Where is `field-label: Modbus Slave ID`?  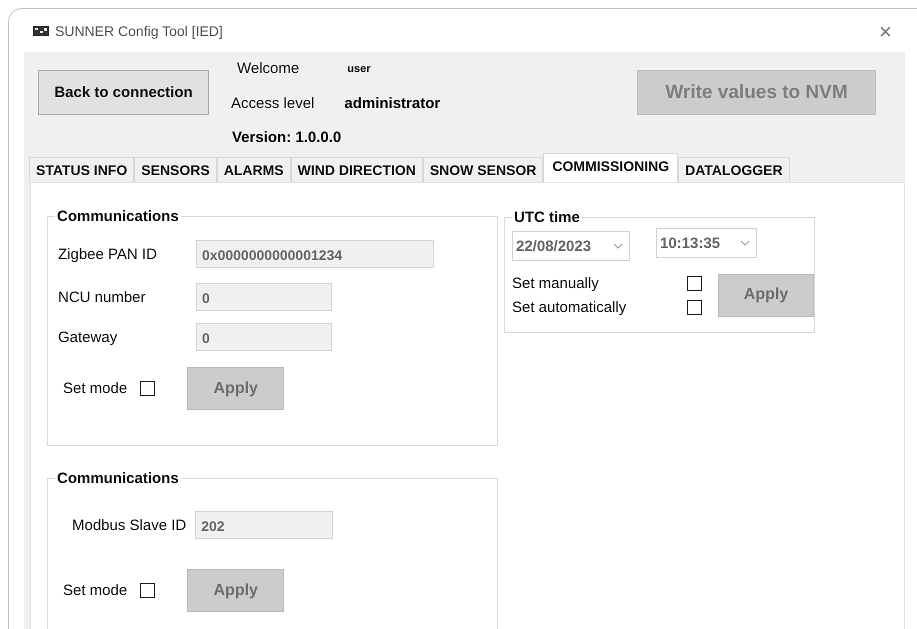
field-label: Modbus Slave ID is located at coordinates (129, 525).